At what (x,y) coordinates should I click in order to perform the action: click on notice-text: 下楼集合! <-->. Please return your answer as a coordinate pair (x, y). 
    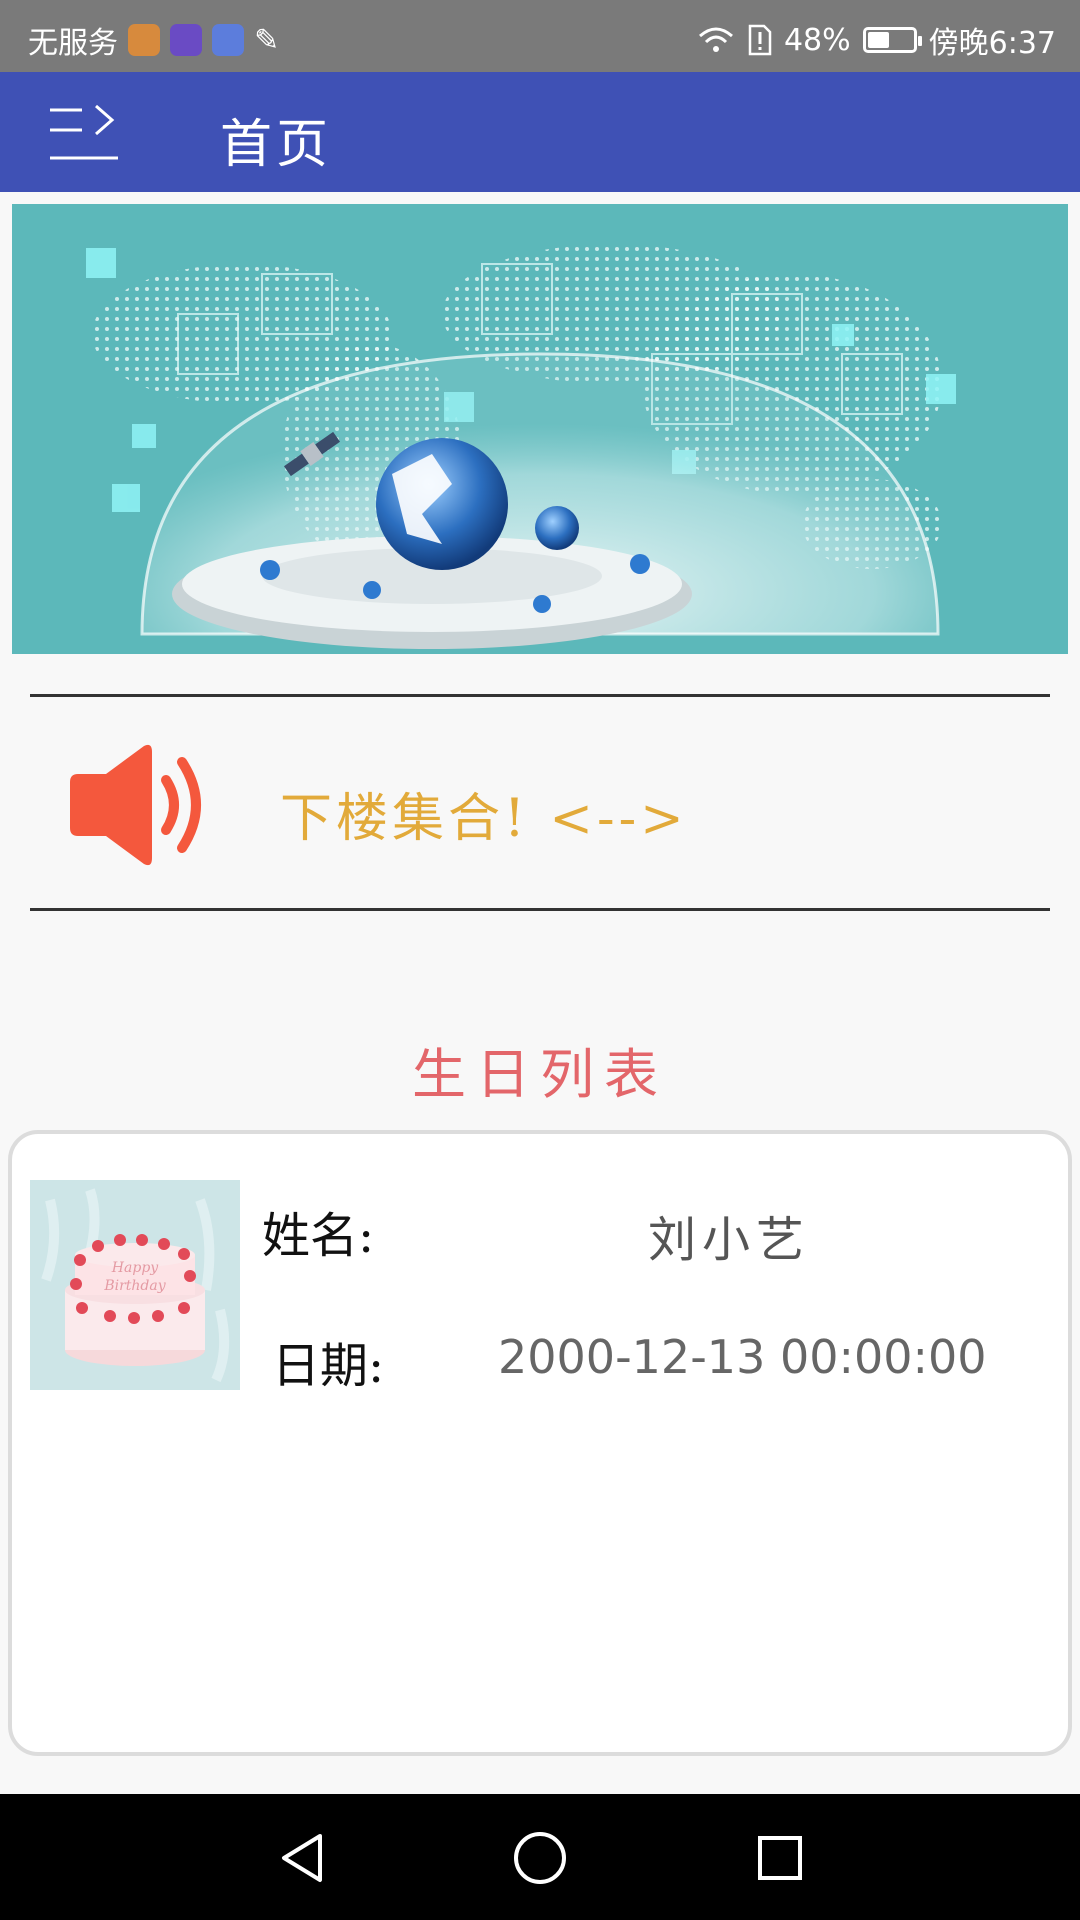
    Looking at the image, I should click on (484, 813).